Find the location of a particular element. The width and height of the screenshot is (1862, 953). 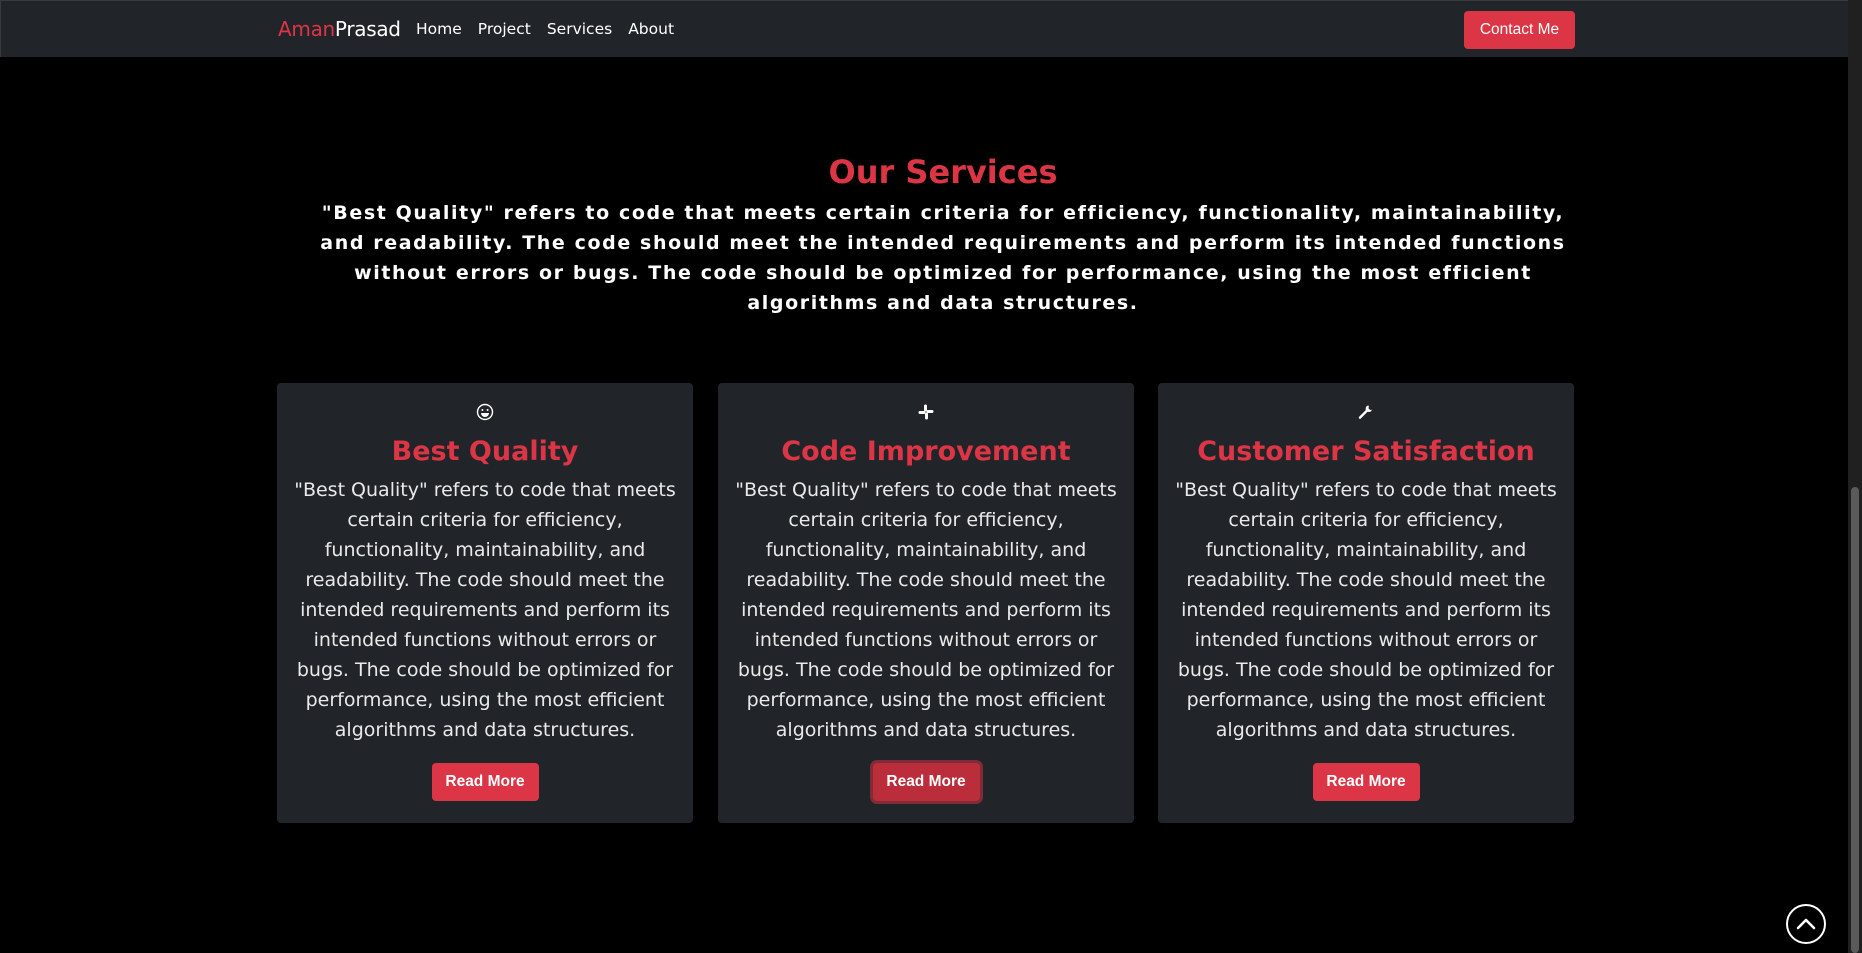

brand-logo: AmanPrasad is located at coordinates (339, 29).